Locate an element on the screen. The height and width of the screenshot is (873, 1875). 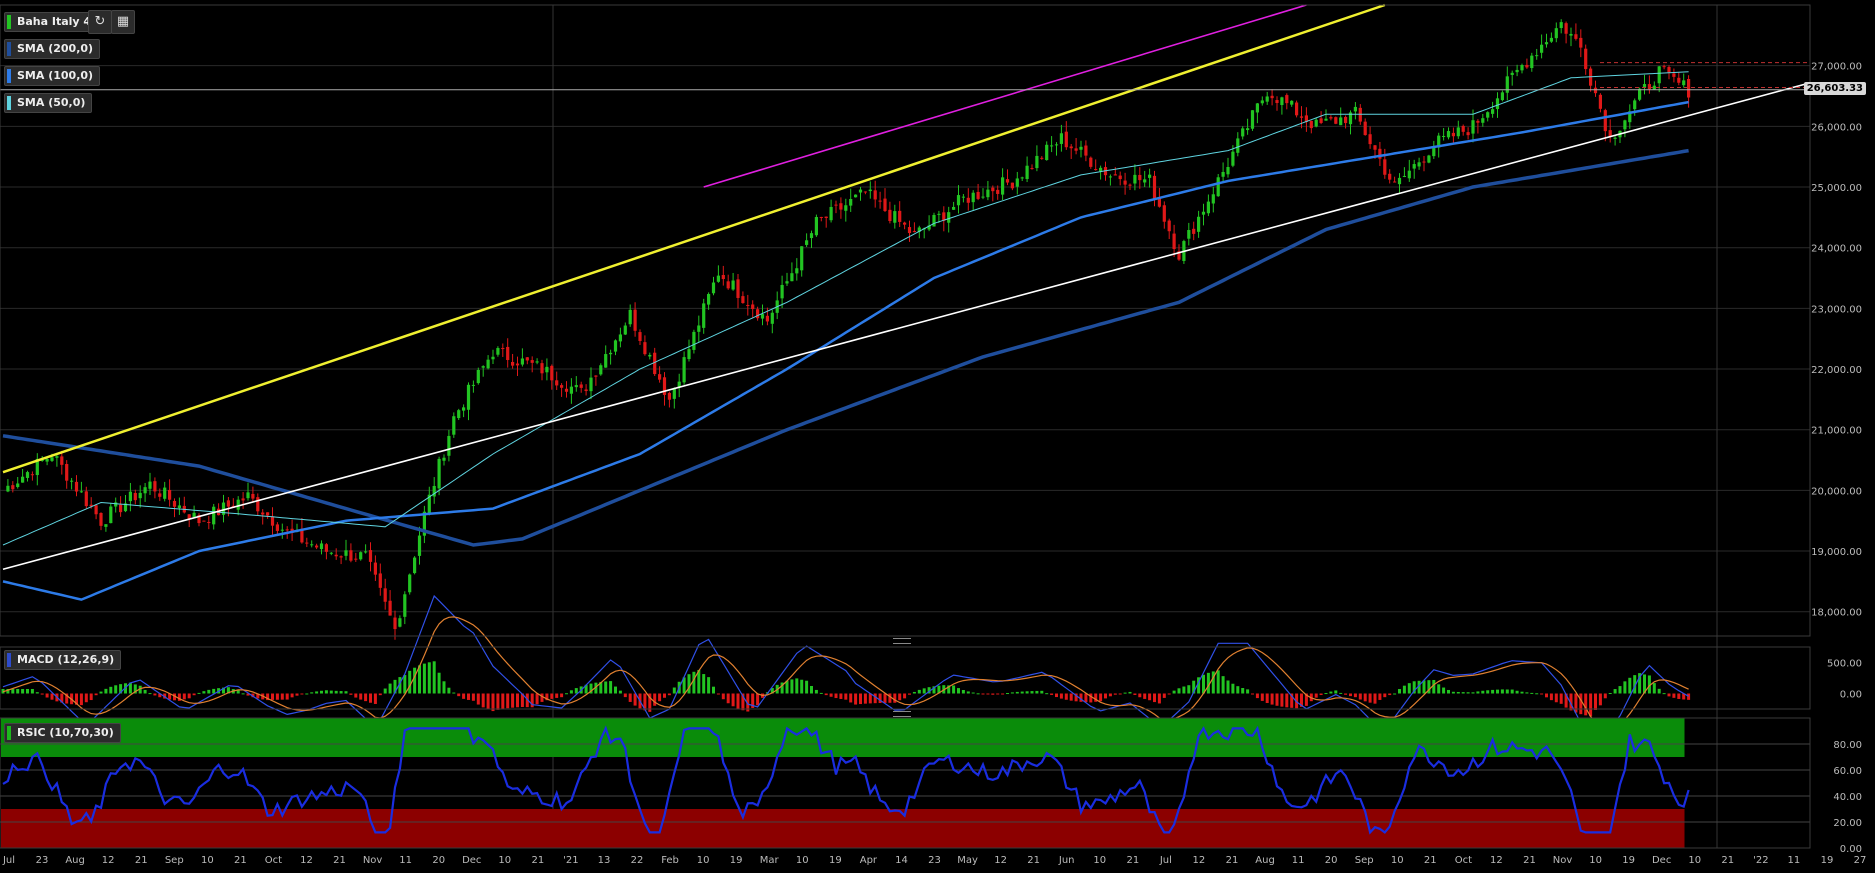
x-tick-label: 21 is located at coordinates (339, 860).